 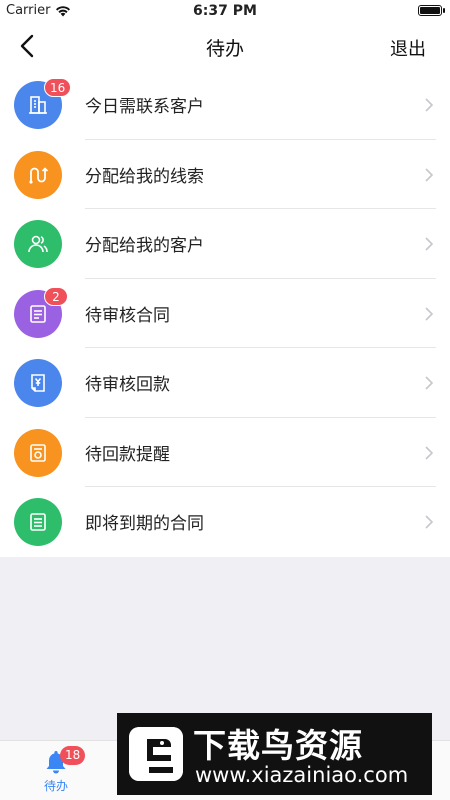 I want to click on list-item-expiring-contracts: 即将到期的合同, so click(x=225, y=522).